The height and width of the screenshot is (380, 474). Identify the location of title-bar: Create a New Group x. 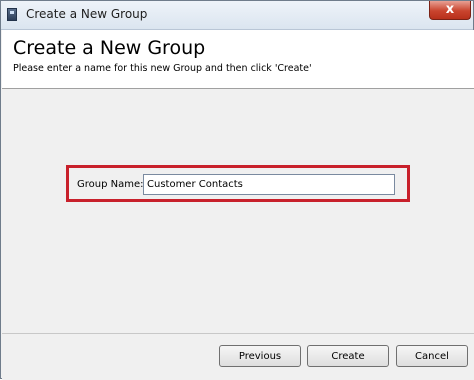
(237, 15).